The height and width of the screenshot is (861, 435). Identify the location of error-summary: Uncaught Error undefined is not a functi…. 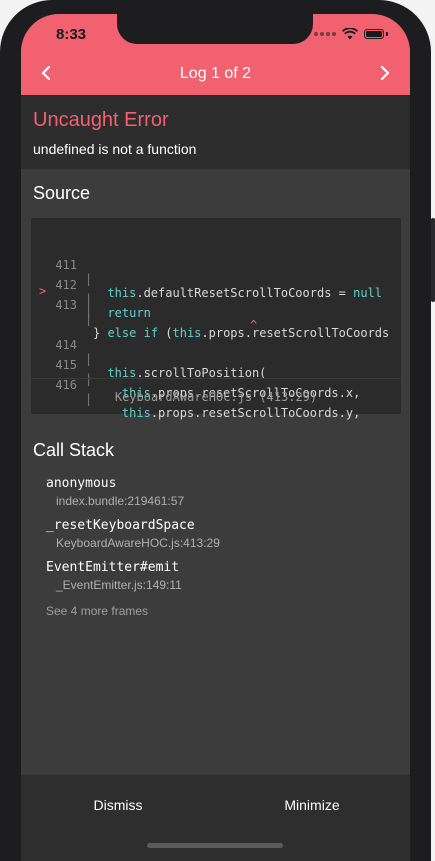
(215, 132).